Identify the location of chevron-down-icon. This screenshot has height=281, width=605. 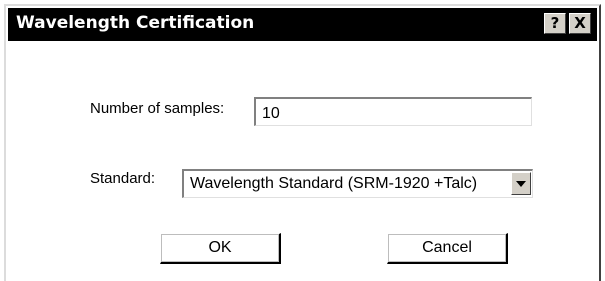
(521, 184).